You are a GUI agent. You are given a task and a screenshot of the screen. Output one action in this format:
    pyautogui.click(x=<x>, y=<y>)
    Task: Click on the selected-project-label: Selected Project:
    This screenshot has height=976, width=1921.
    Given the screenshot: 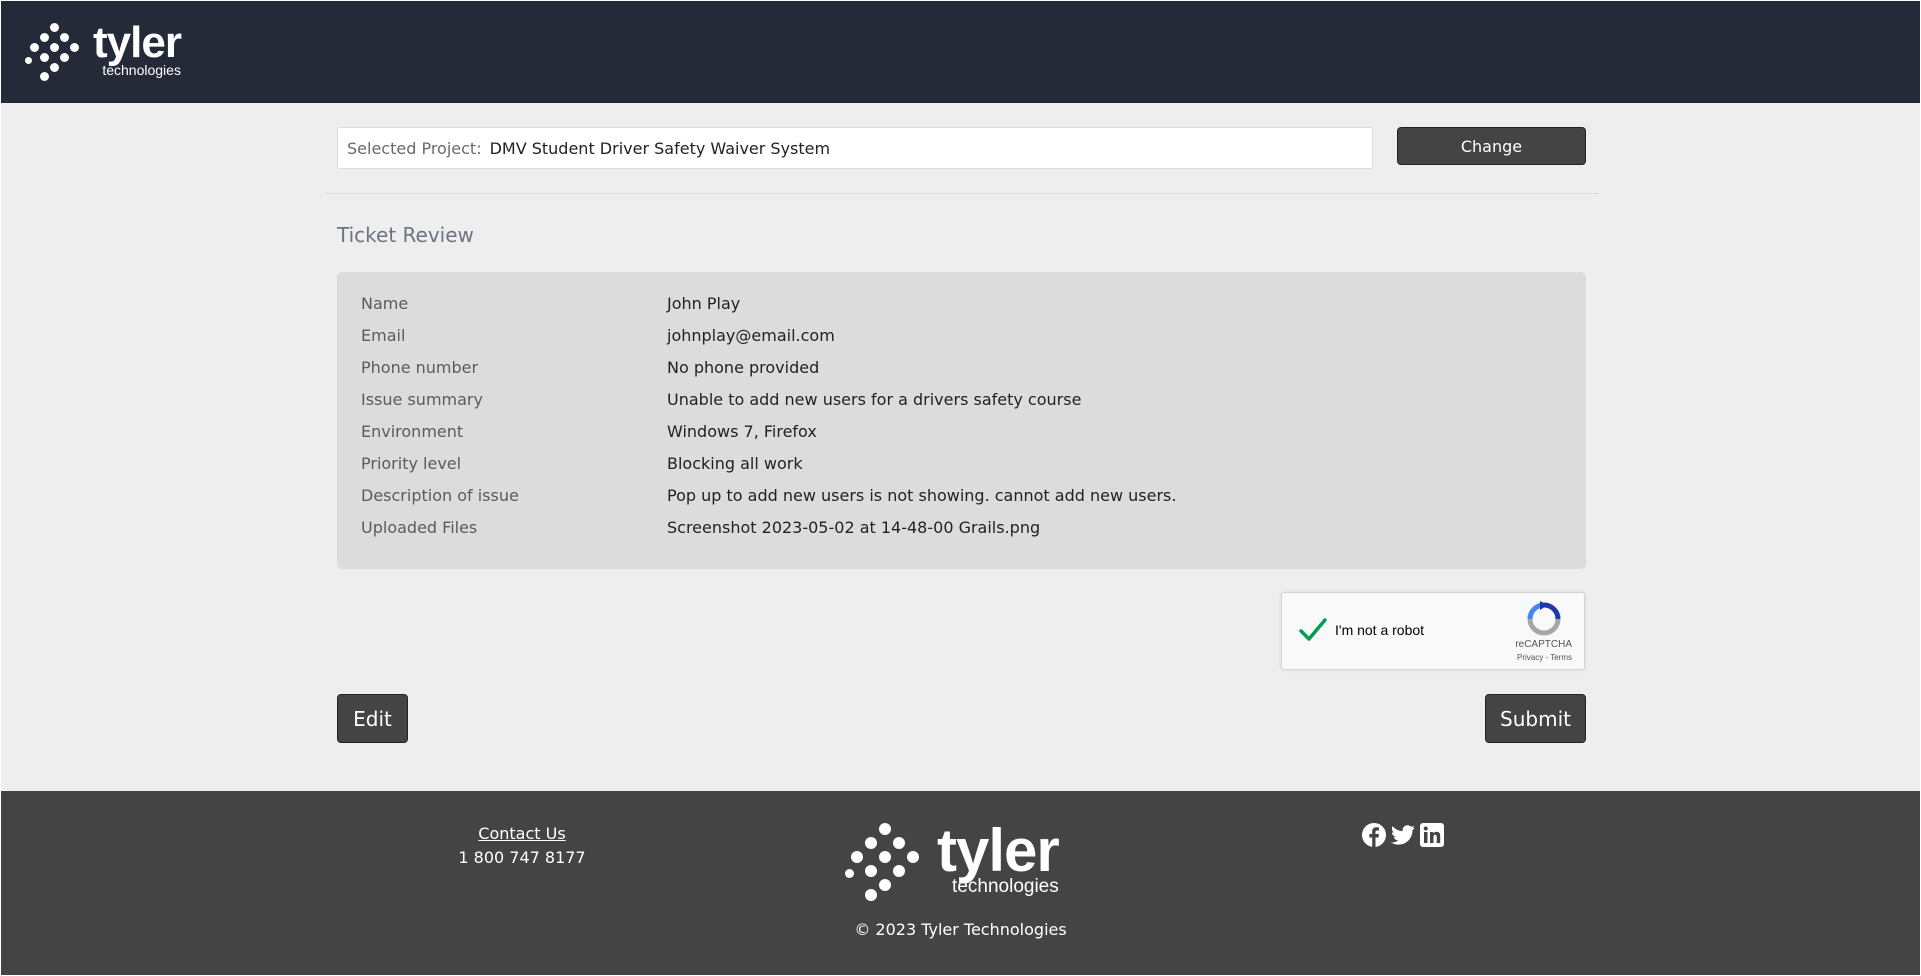 What is the action you would take?
    pyautogui.click(x=414, y=148)
    